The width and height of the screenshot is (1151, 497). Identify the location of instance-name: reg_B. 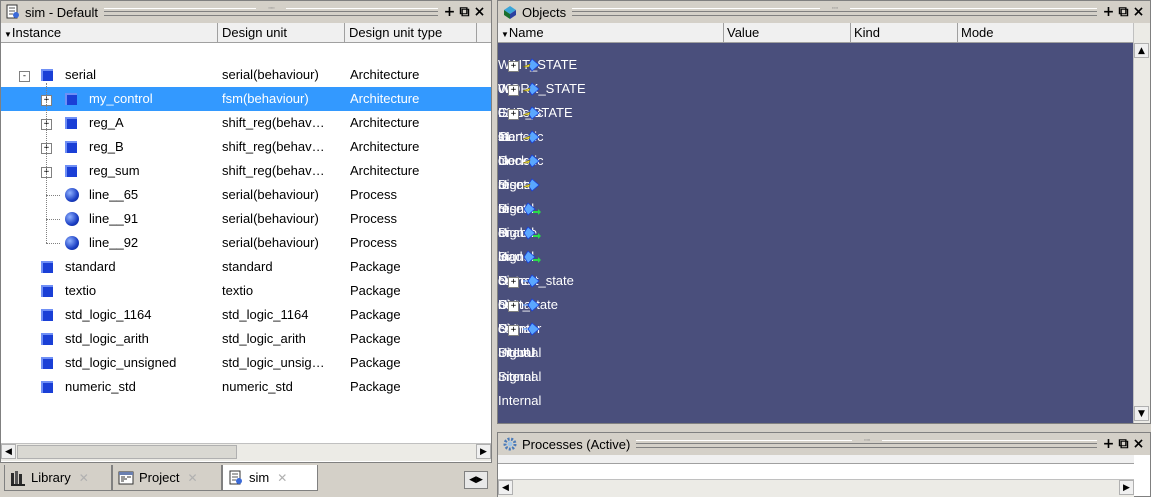
(106, 146).